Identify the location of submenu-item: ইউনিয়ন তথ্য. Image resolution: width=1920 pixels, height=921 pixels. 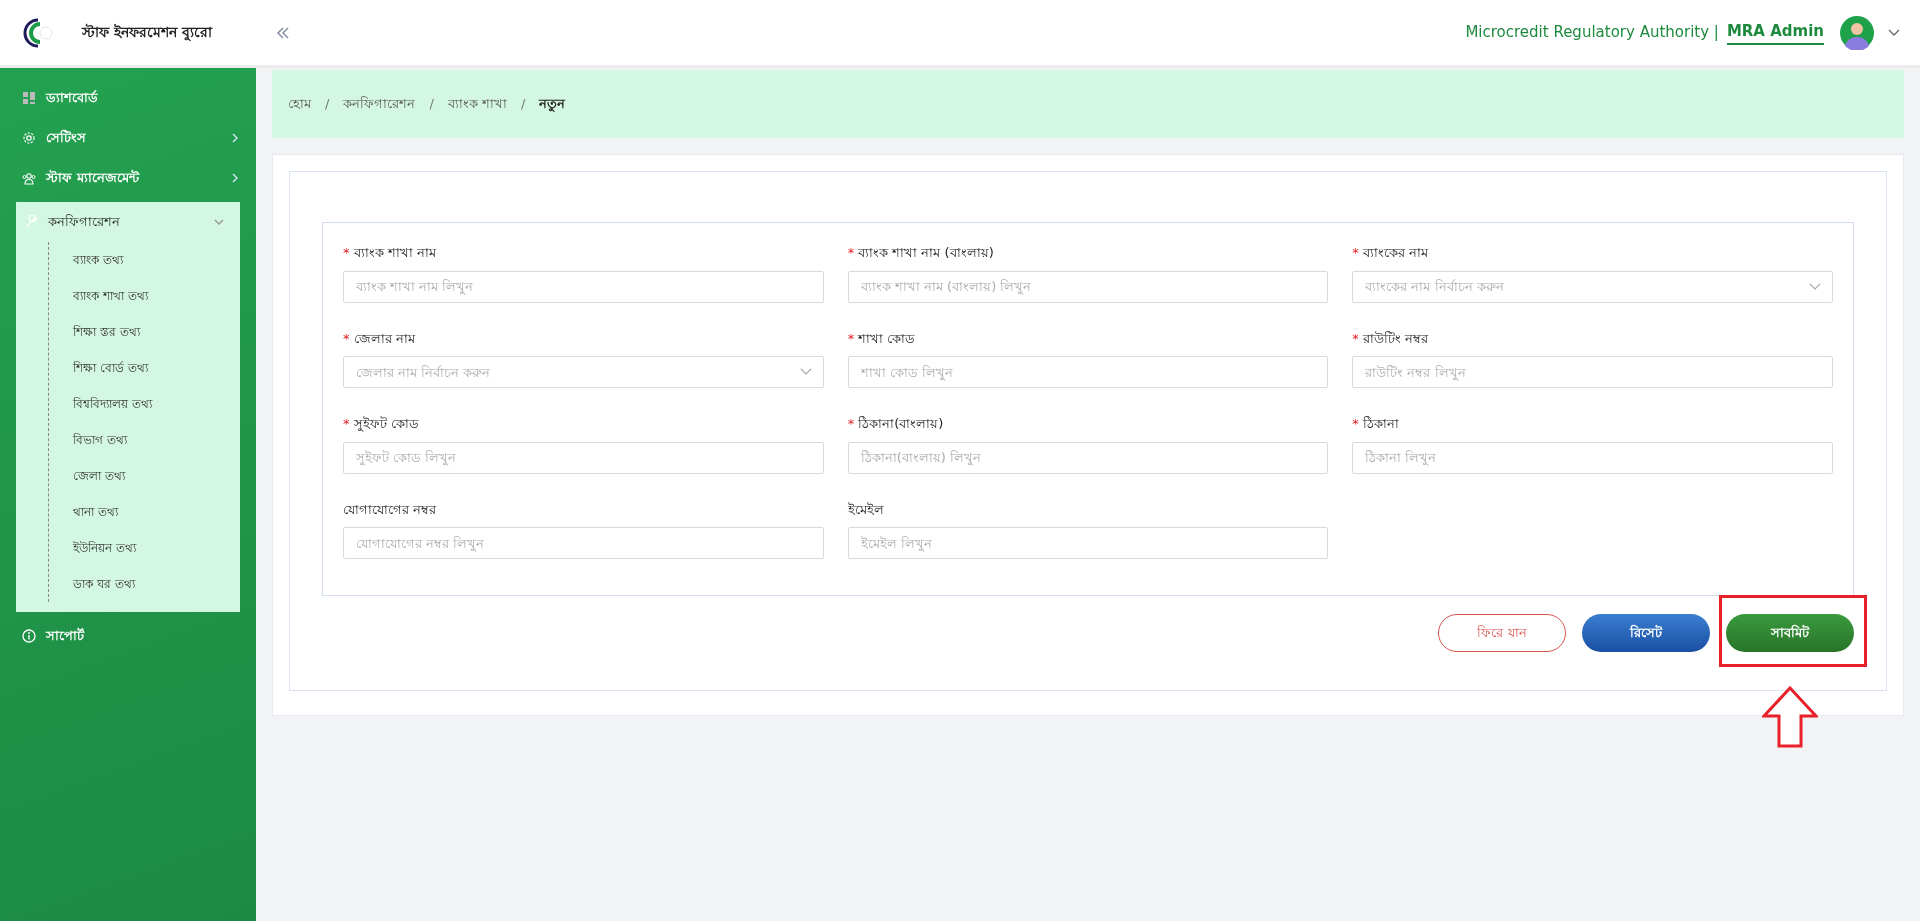
(144, 548).